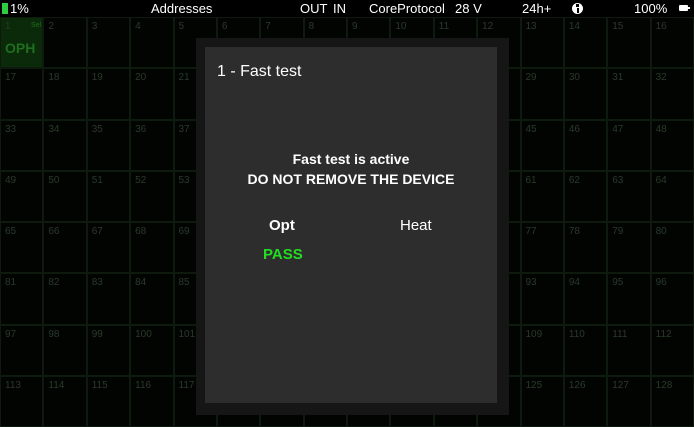 This screenshot has width=694, height=427. Describe the element at coordinates (531, 129) in the screenshot. I see `cell-number: 45` at that location.